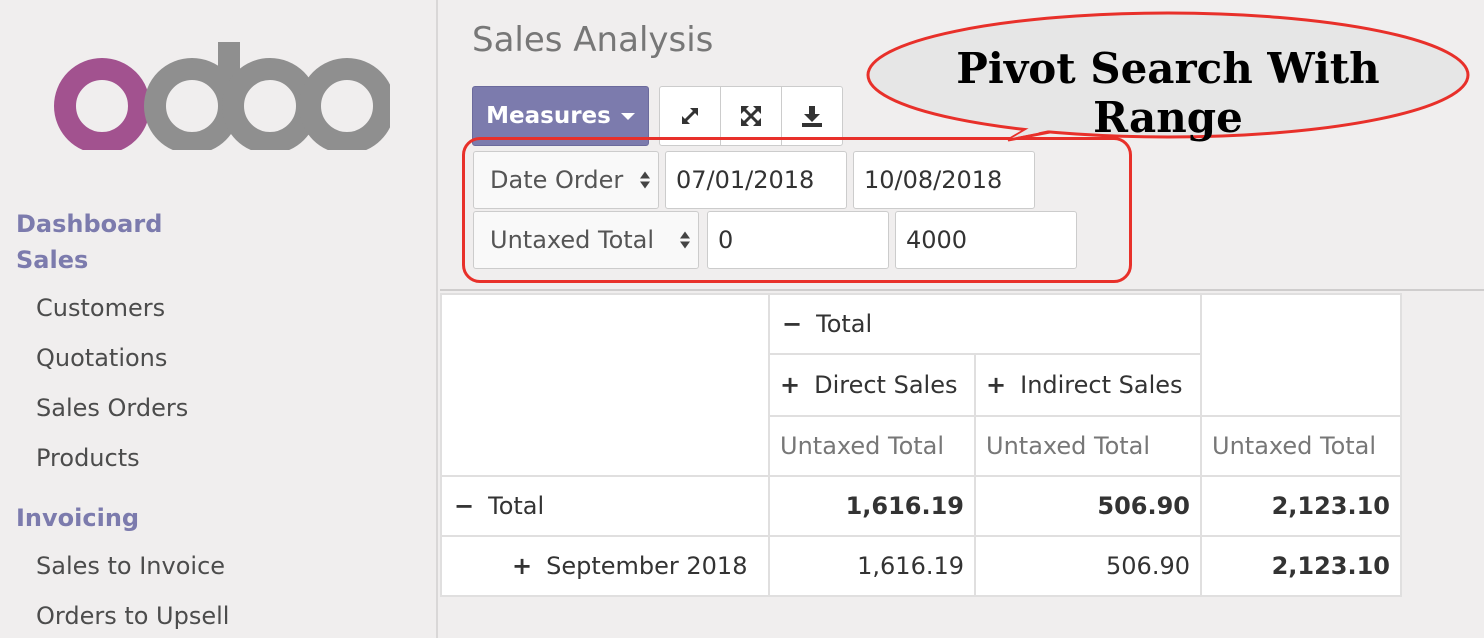 This screenshot has height=638, width=1484. Describe the element at coordinates (1101, 385) in the screenshot. I see `col-header-indirect-sales-label: Indirect Sales` at that location.